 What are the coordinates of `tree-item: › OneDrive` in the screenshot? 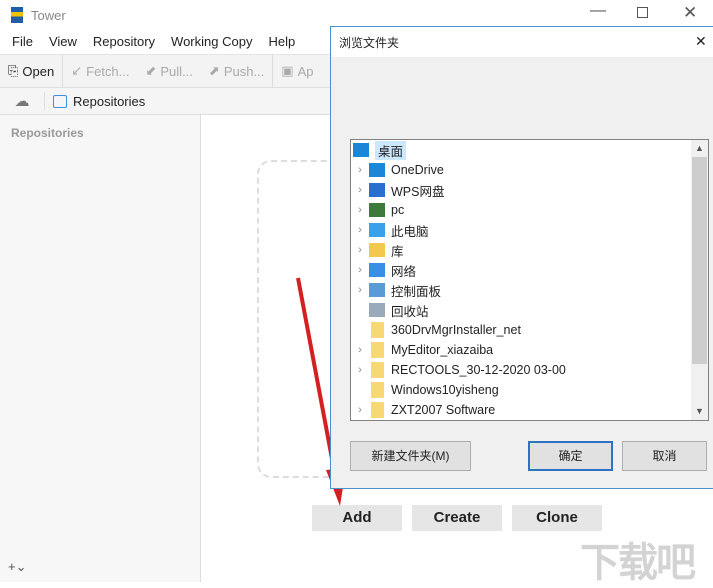 It's located at (397, 170).